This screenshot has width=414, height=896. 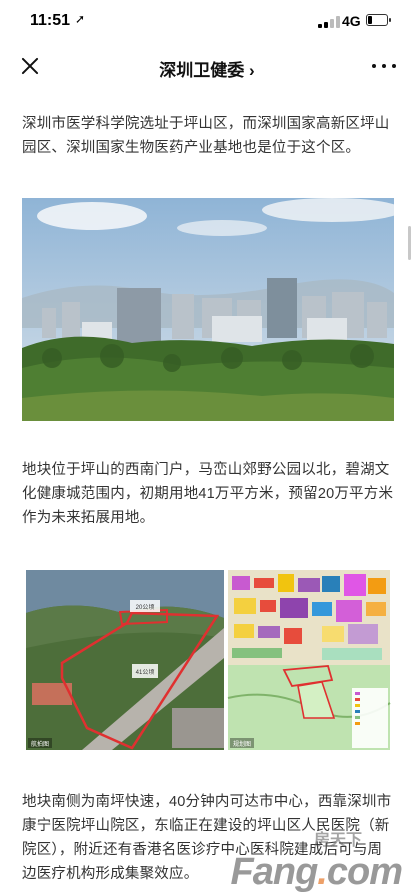 What do you see at coordinates (384, 66) in the screenshot?
I see `more-options-icon` at bounding box center [384, 66].